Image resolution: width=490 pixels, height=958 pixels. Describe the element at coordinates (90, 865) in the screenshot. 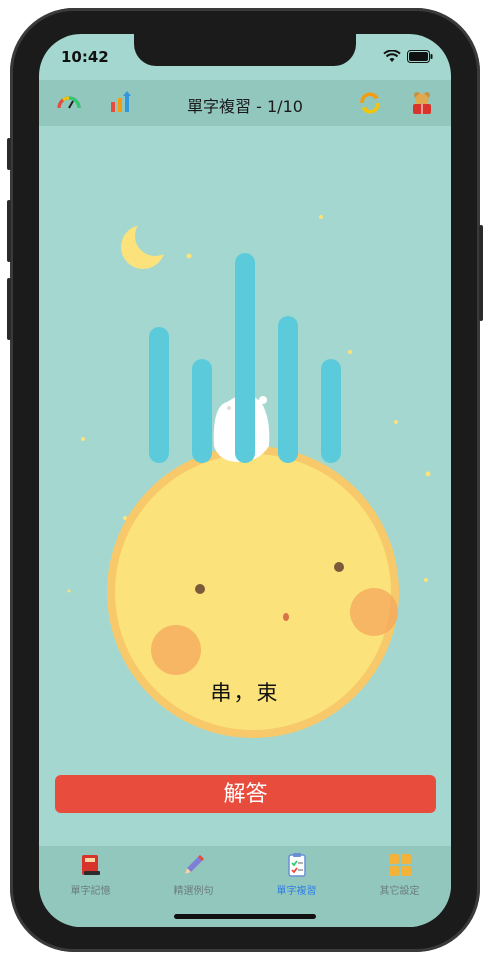

I see `book-icon` at that location.